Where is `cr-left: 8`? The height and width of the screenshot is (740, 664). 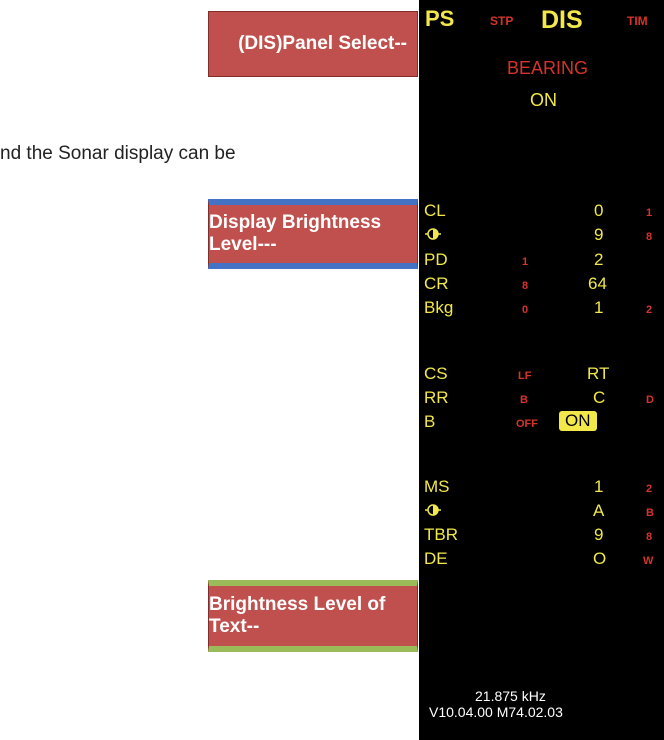 cr-left: 8 is located at coordinates (525, 286).